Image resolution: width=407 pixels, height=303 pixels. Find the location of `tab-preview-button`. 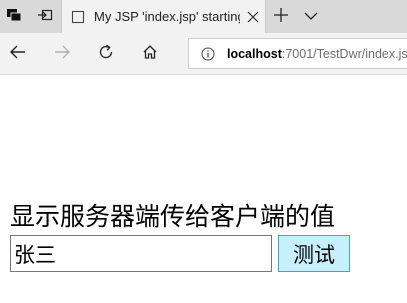

tab-preview-button is located at coordinates (14, 16).